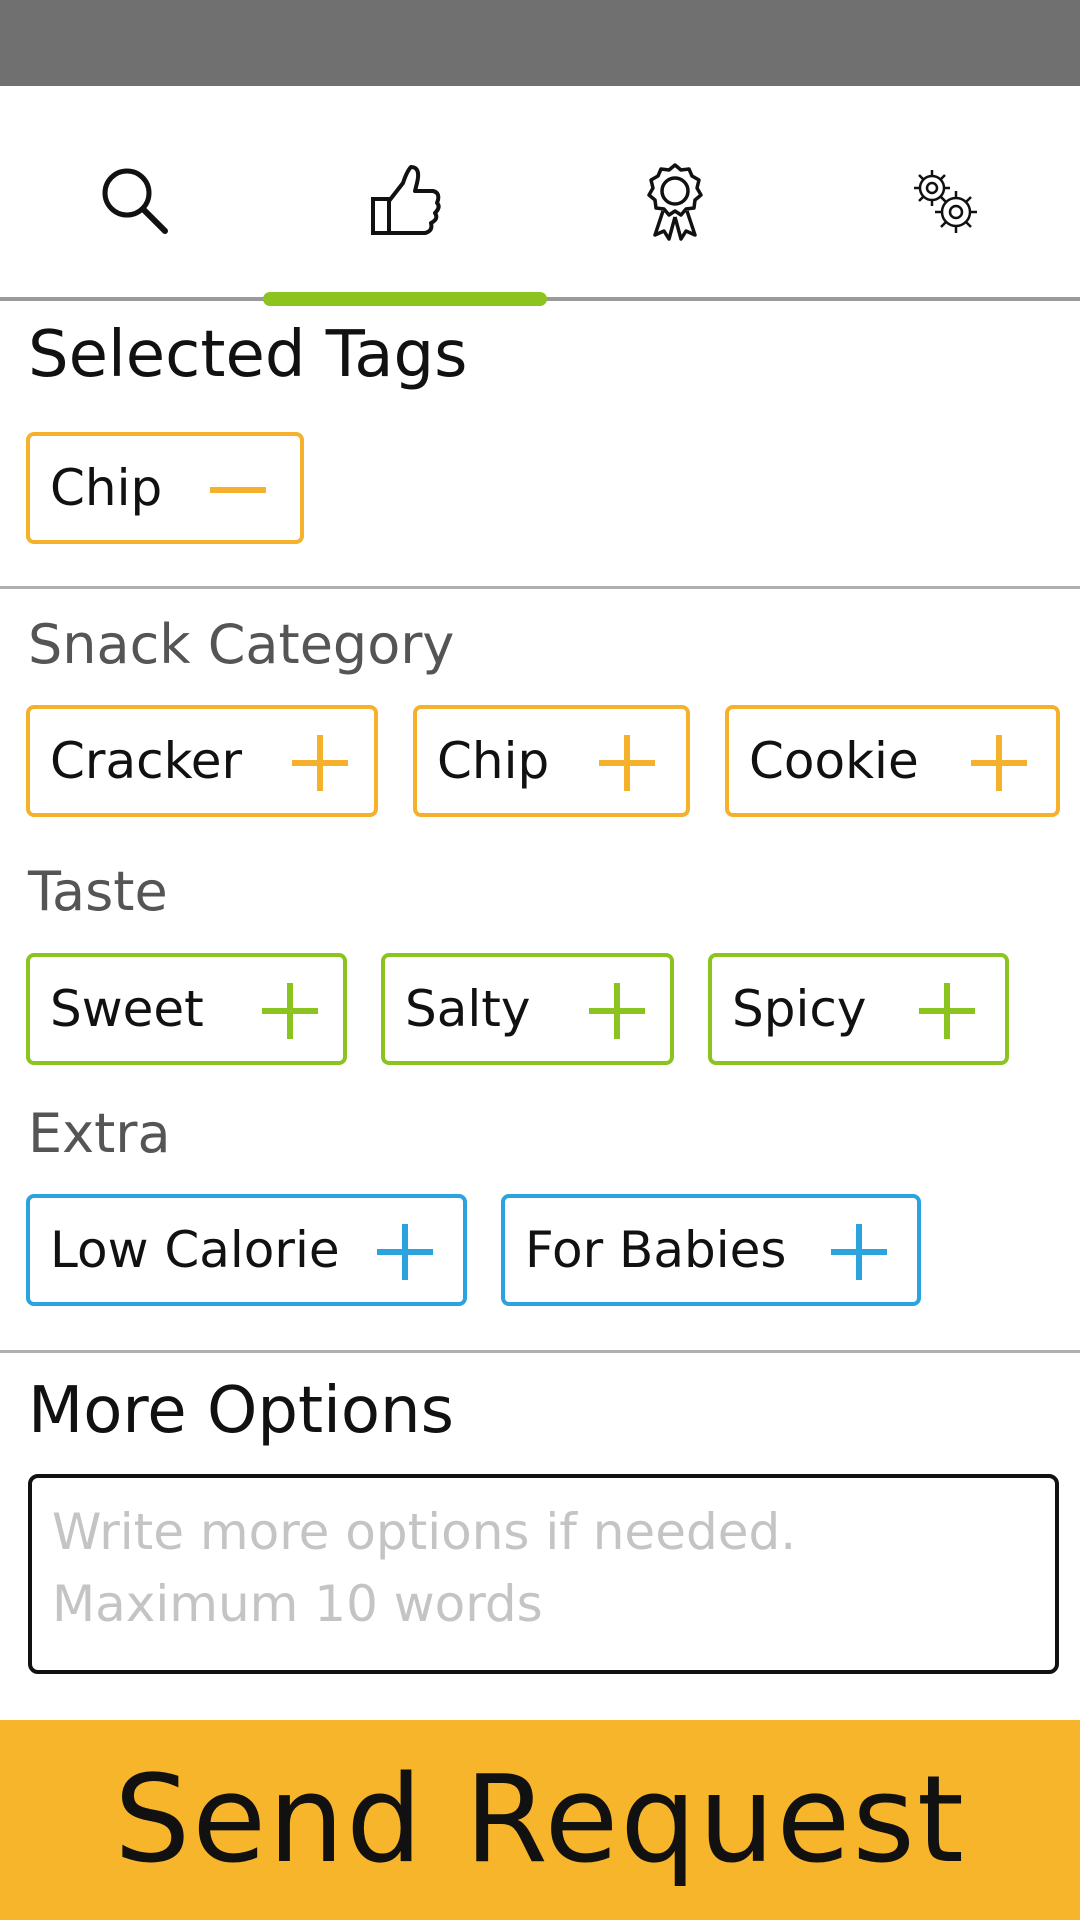 This screenshot has width=1080, height=1920. I want to click on tag-label: Low Calorie, so click(195, 1250).